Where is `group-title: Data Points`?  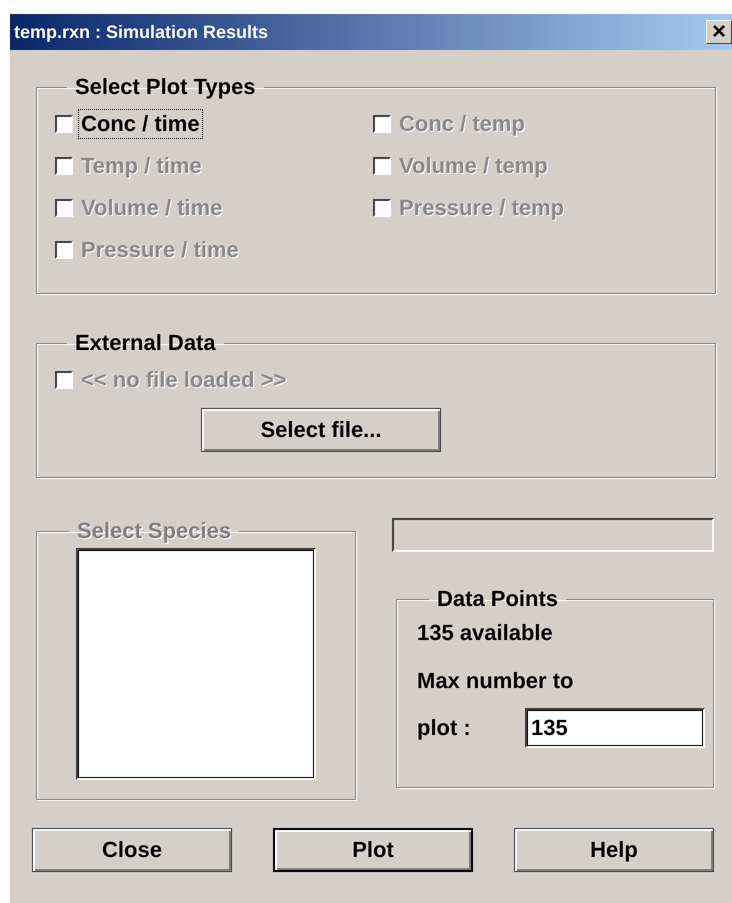 group-title: Data Points is located at coordinates (498, 599).